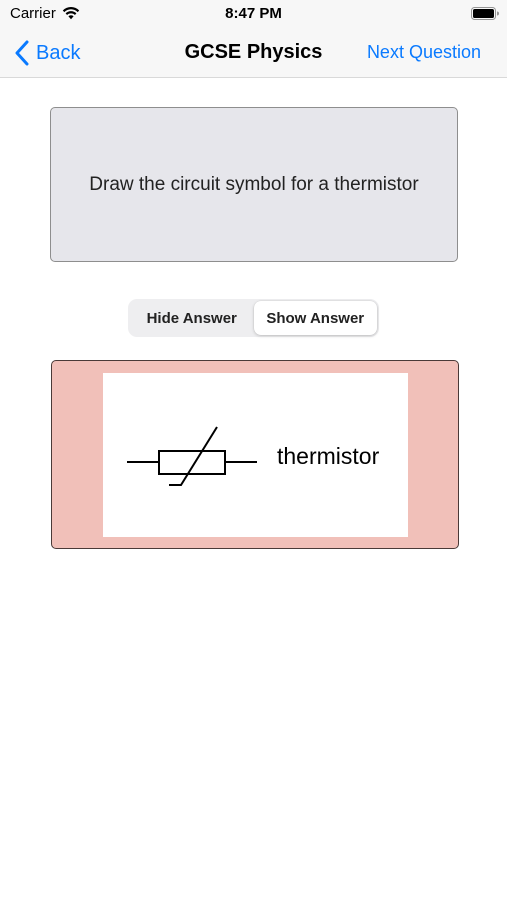 The width and height of the screenshot is (507, 900). Describe the element at coordinates (315, 318) in the screenshot. I see `show-answer-segment: Show Answer` at that location.